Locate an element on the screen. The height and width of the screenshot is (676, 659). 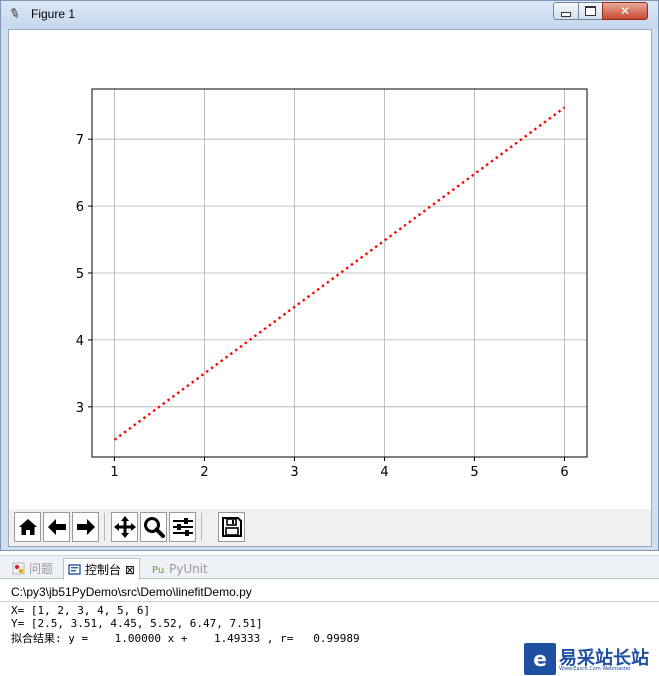
configure-subplots-button is located at coordinates (182, 527).